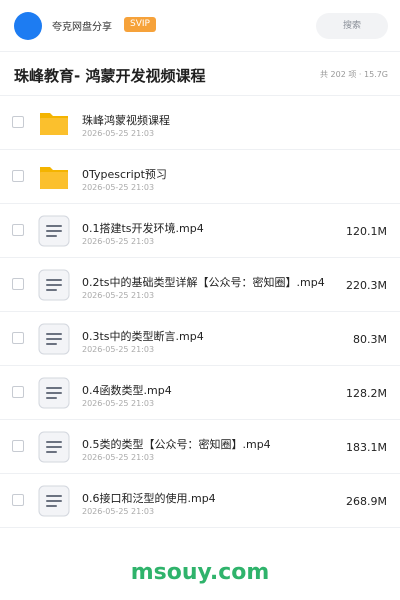 This screenshot has width=400, height=600. Describe the element at coordinates (82, 27) in the screenshot. I see `sharer-name: 夸克网盘分享` at that location.